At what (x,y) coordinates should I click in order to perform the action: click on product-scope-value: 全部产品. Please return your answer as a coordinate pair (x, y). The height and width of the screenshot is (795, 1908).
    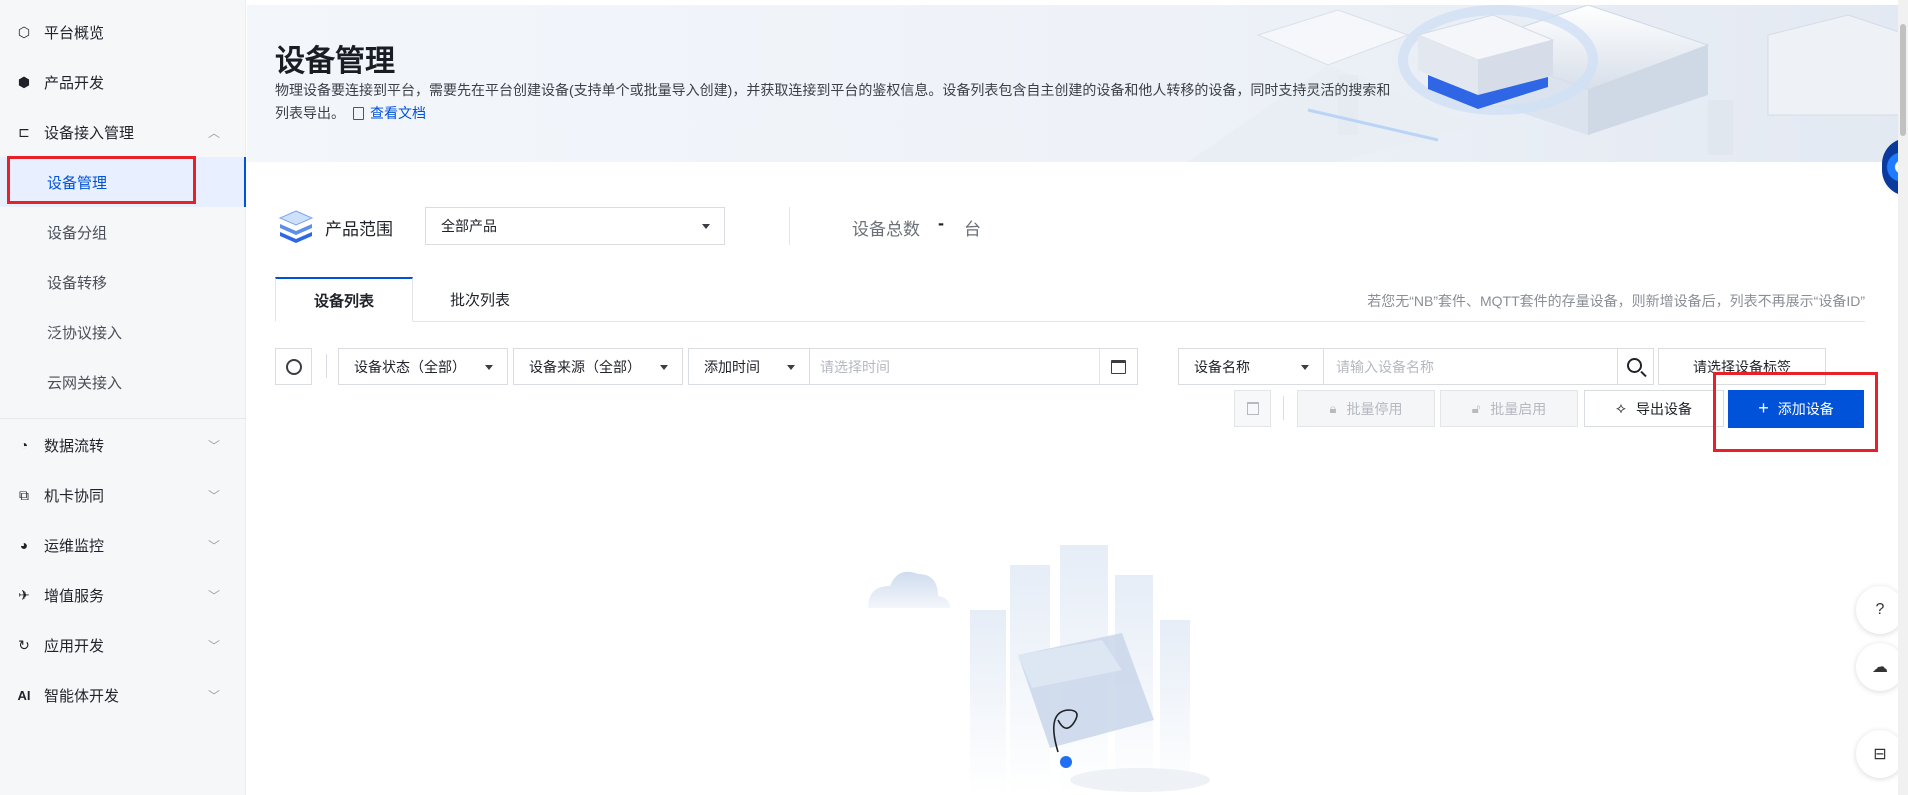
    Looking at the image, I should click on (469, 226).